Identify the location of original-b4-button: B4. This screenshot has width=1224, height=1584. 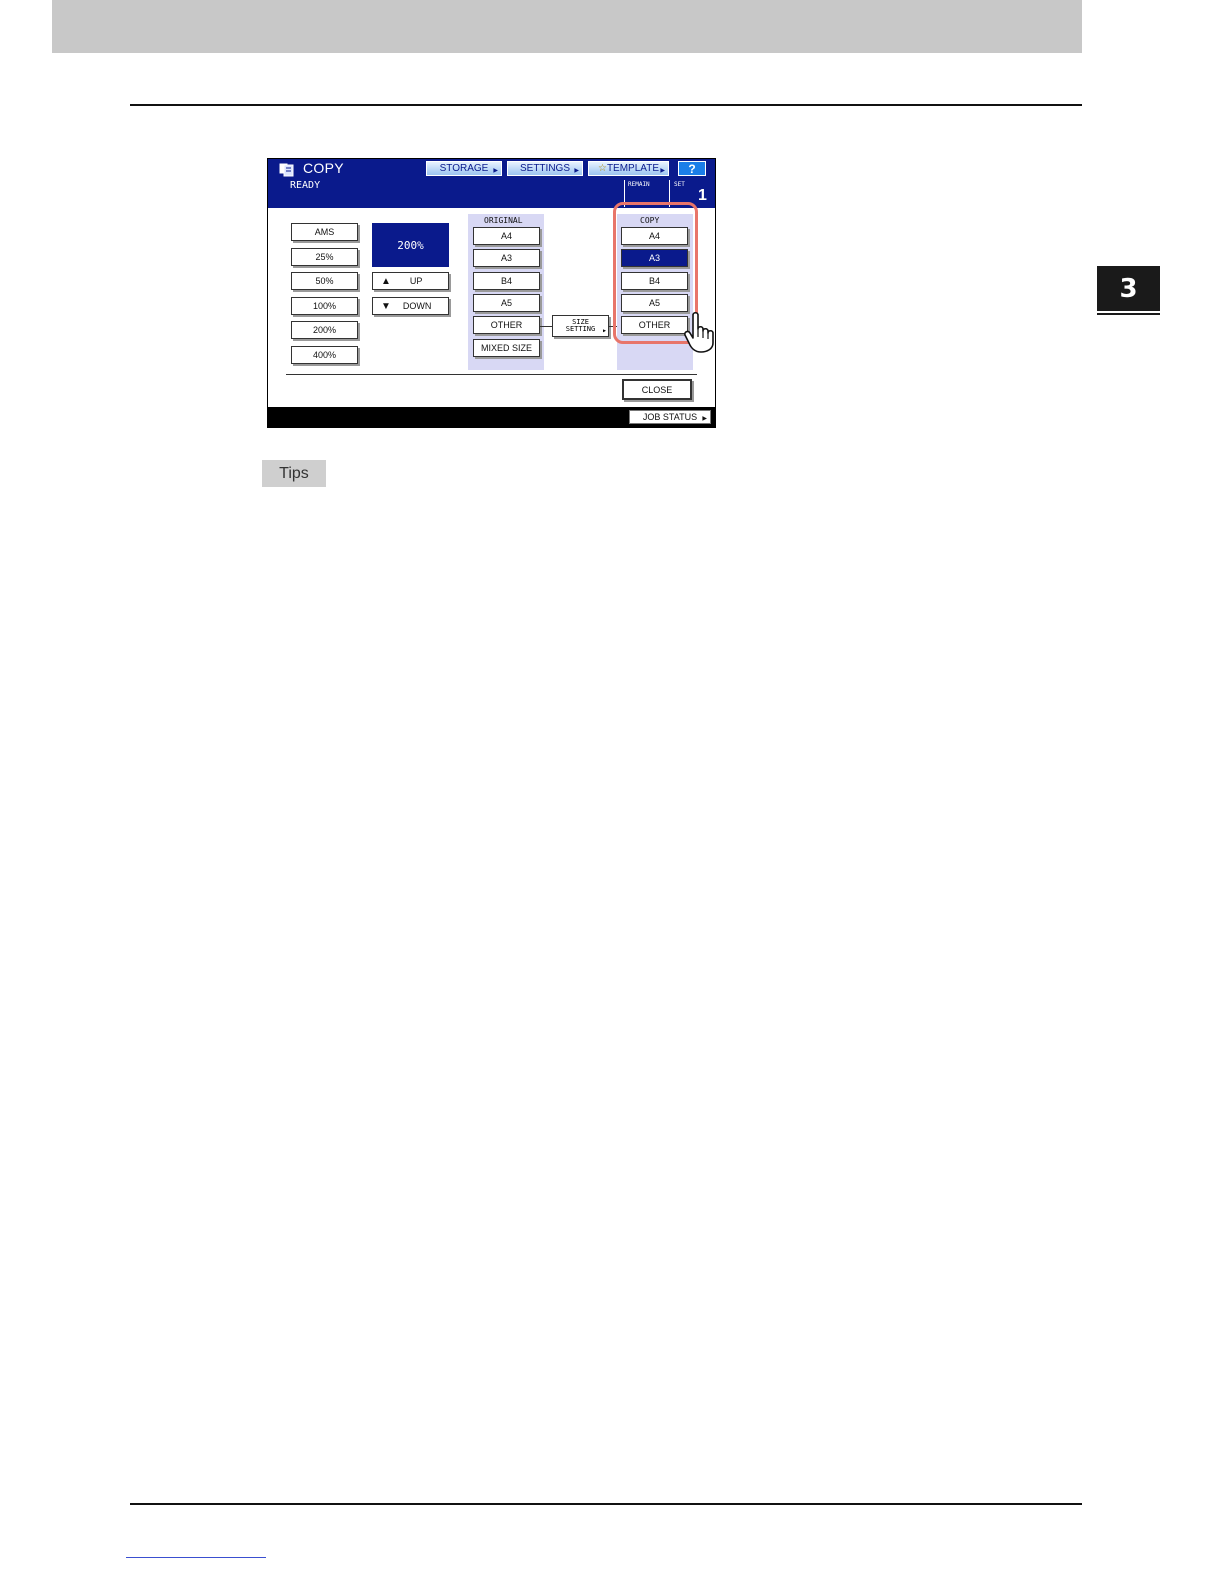
(506, 281).